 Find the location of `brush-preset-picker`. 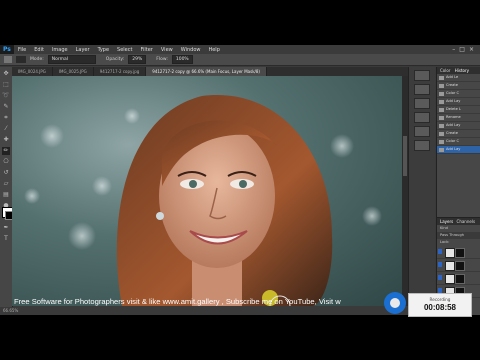

brush-preset-picker is located at coordinates (21, 59).